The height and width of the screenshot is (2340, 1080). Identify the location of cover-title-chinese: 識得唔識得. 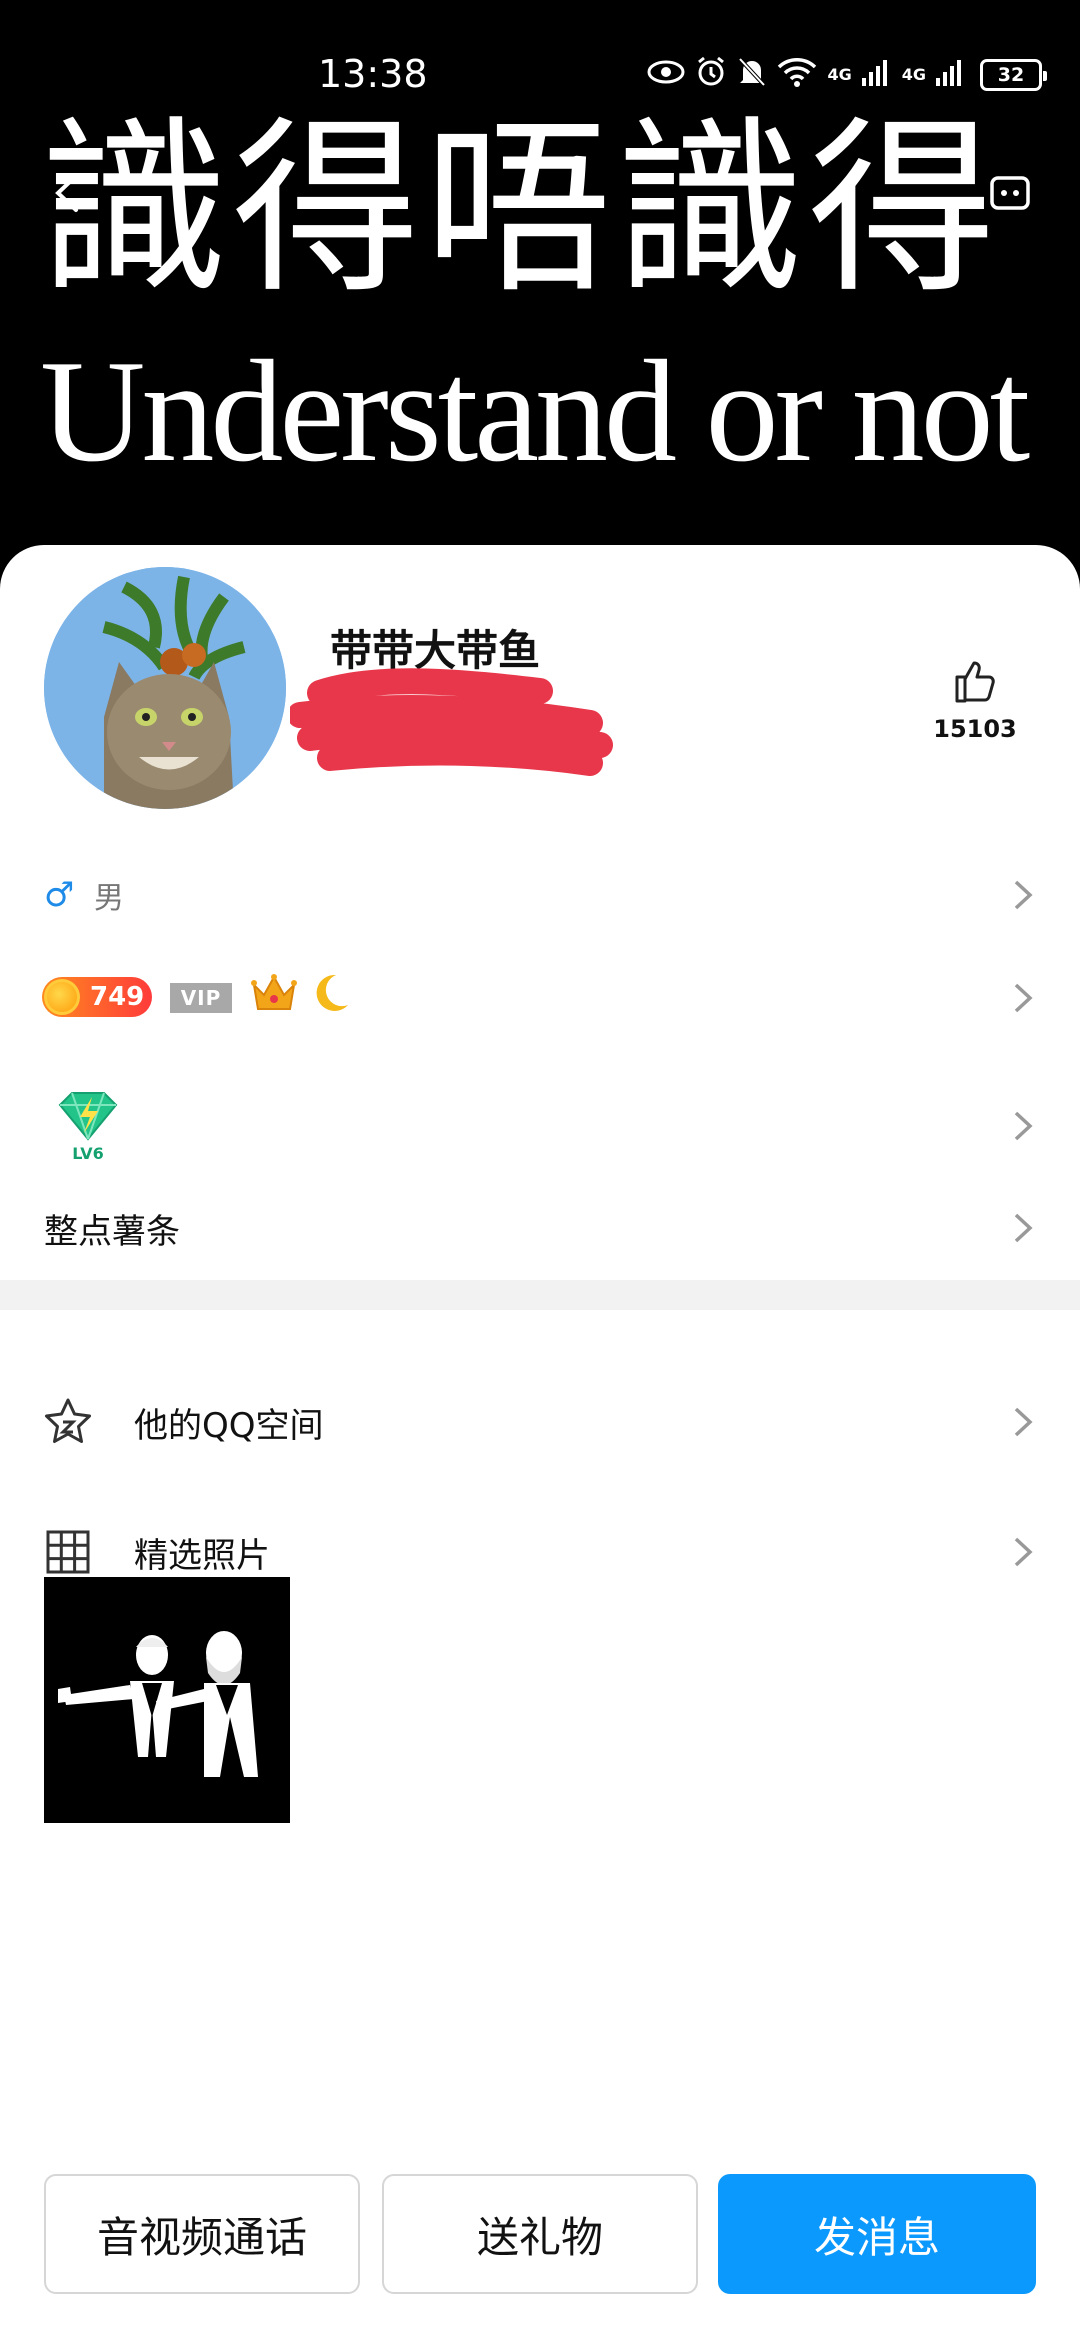
(520, 209).